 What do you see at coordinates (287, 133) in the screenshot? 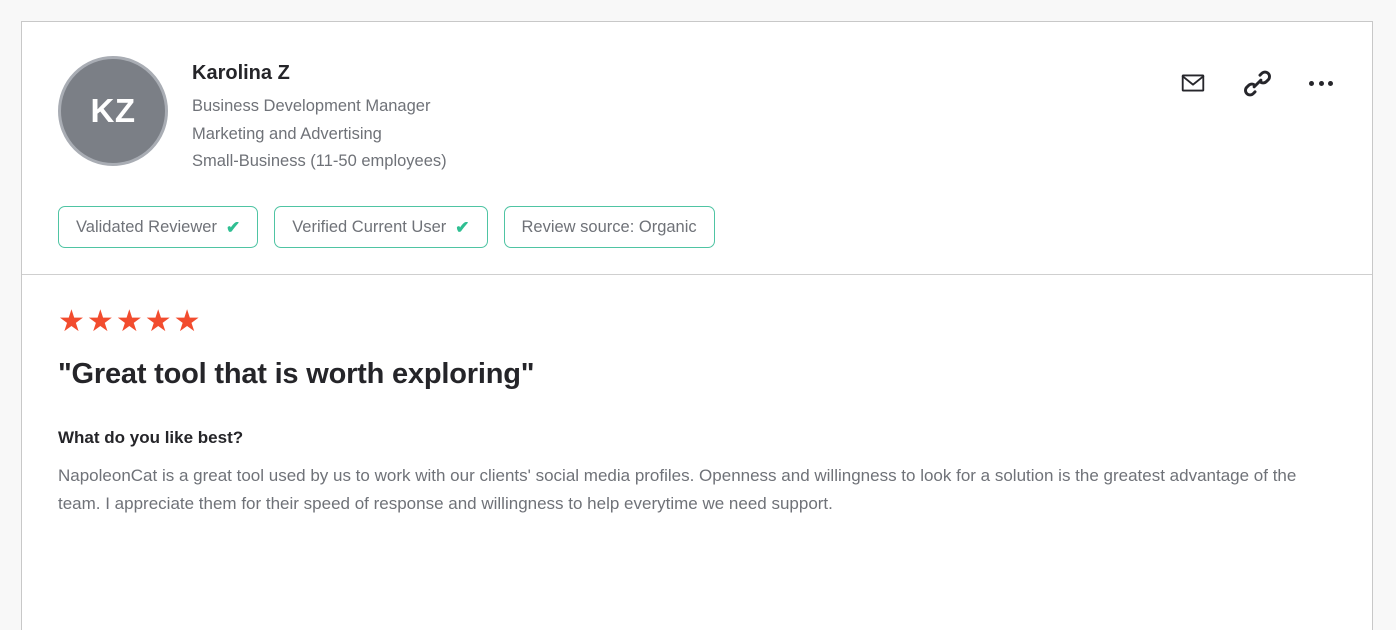
I see `reviewer-industry: Marketing and Advertising` at bounding box center [287, 133].